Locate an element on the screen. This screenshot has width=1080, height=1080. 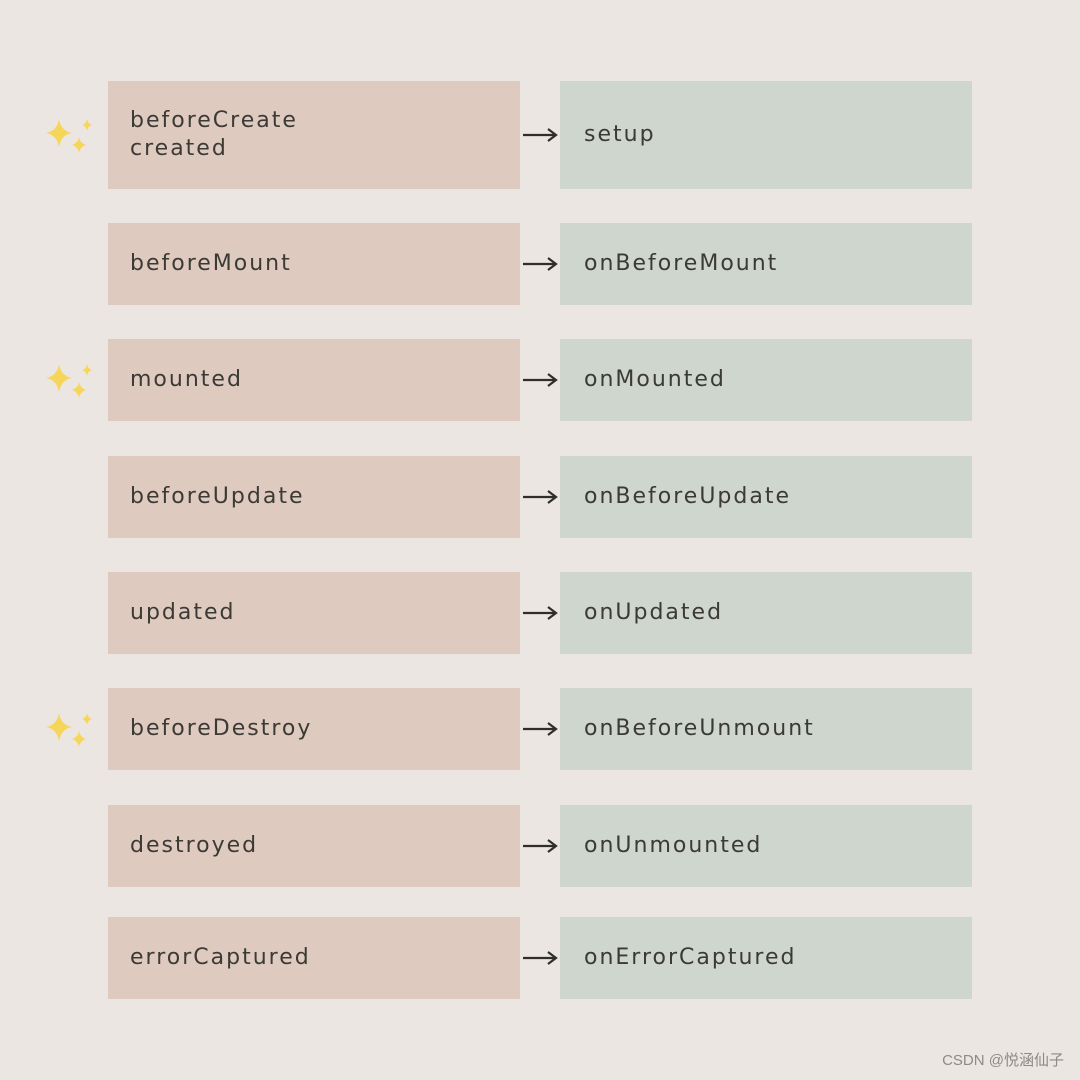
hook-name: onErrorCaptured is located at coordinates (690, 957).